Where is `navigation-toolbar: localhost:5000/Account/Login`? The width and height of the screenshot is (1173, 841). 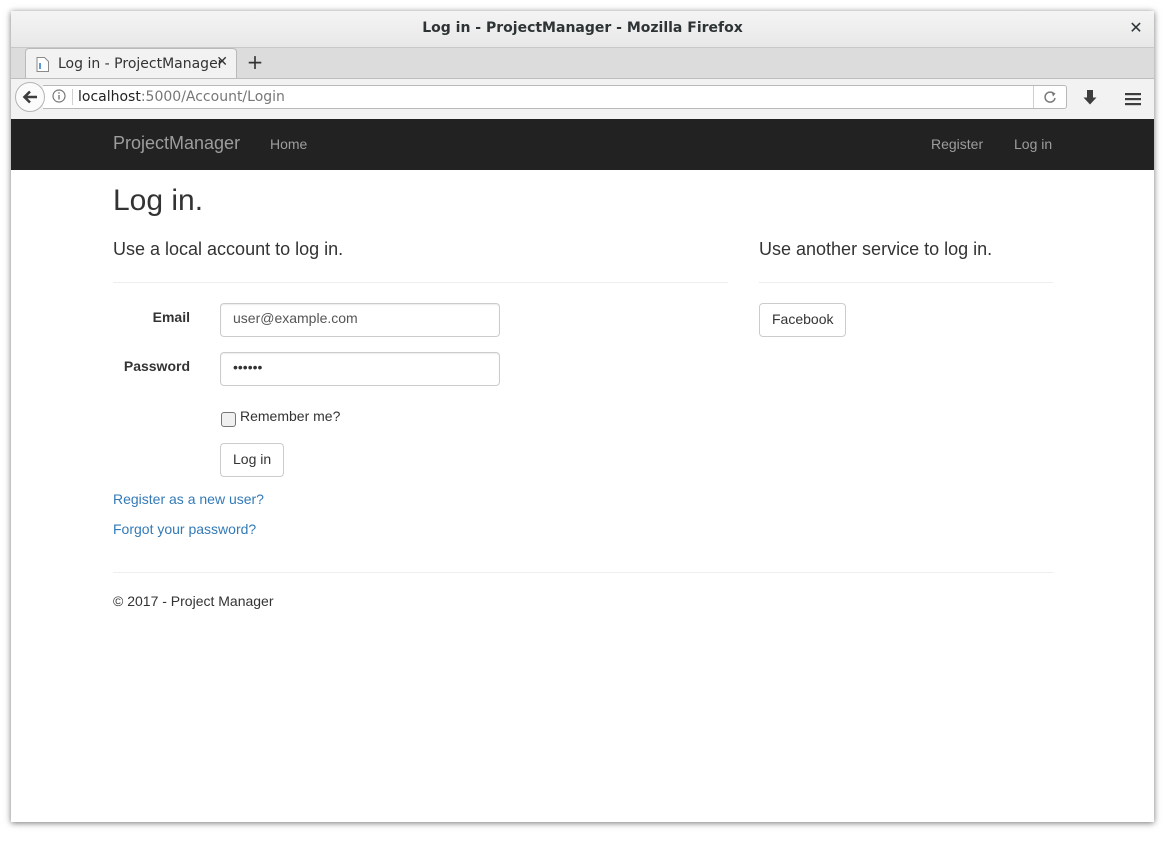 navigation-toolbar: localhost:5000/Account/Login is located at coordinates (582, 99).